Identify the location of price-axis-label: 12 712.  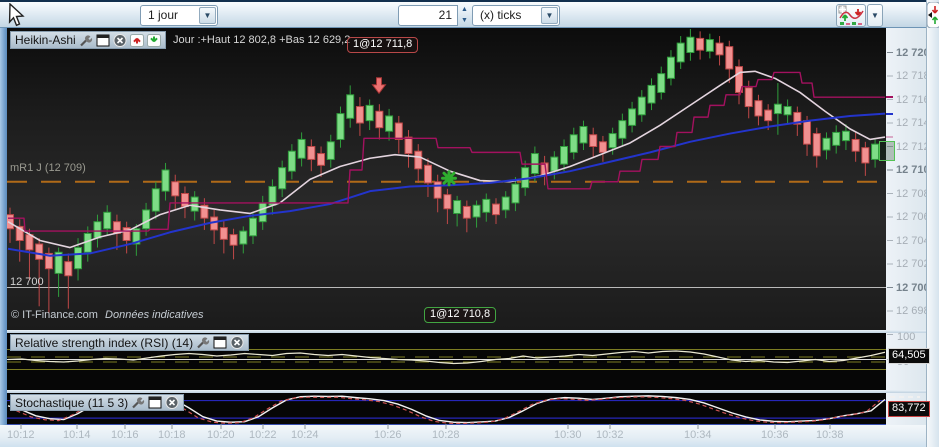
(913, 146).